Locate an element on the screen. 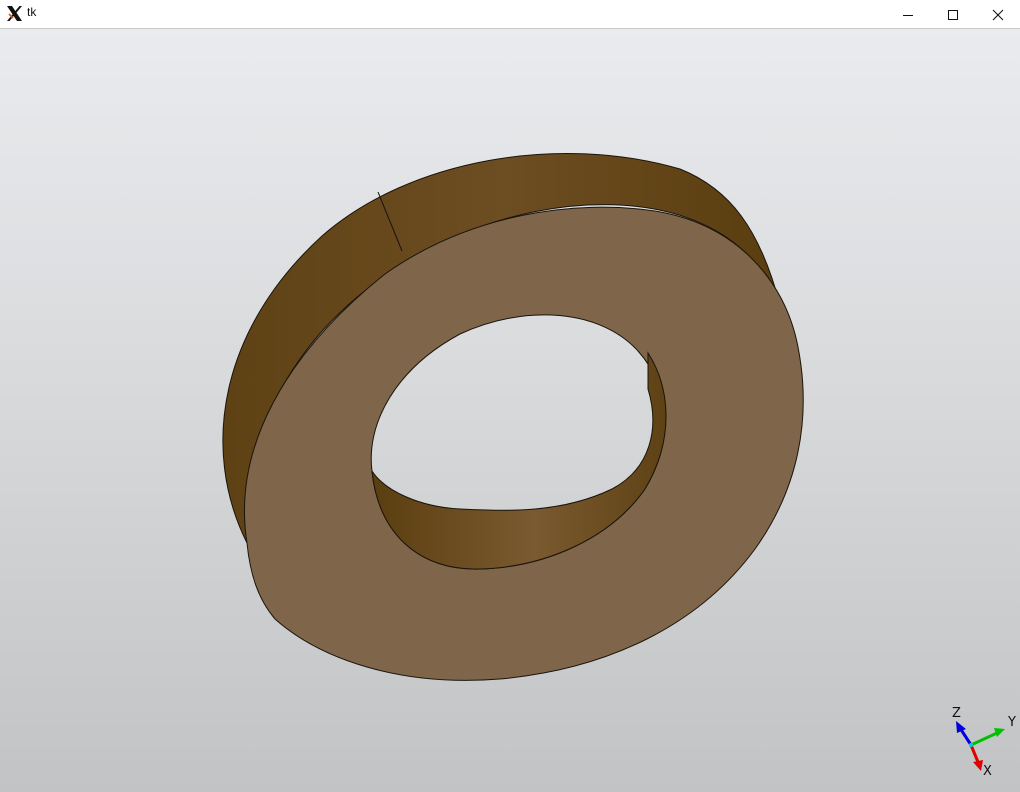 The image size is (1020, 792). close-icon is located at coordinates (998, 14).